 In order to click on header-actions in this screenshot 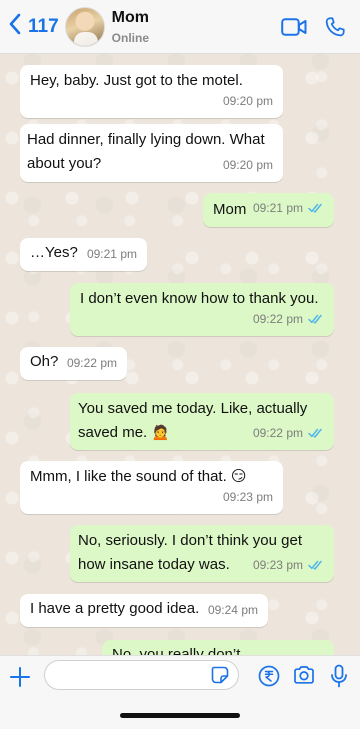, I will do `click(313, 27)`.